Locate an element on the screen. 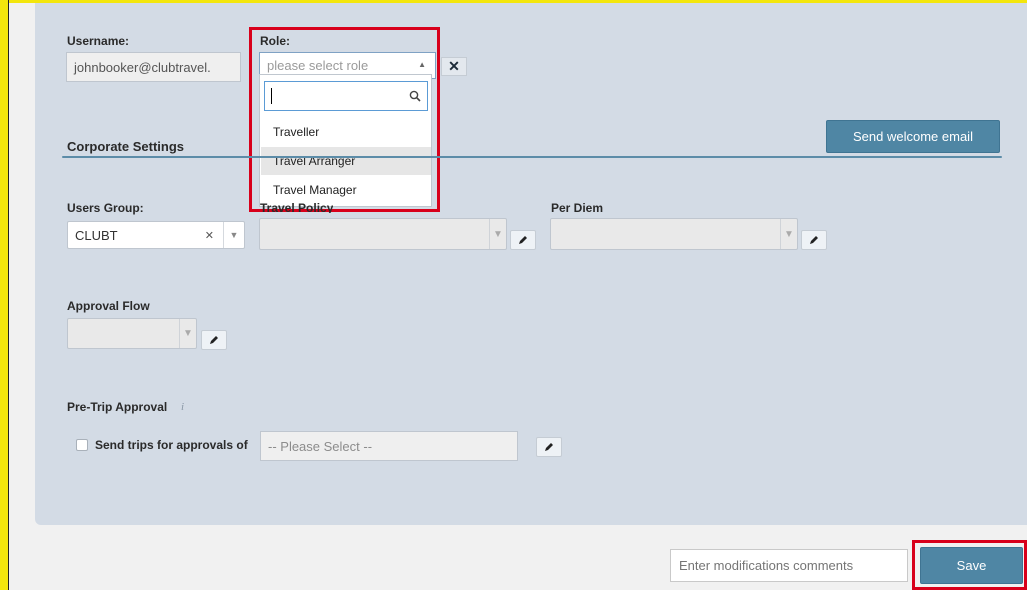 This screenshot has height=590, width=1027. edit-pretrip-button is located at coordinates (549, 447).